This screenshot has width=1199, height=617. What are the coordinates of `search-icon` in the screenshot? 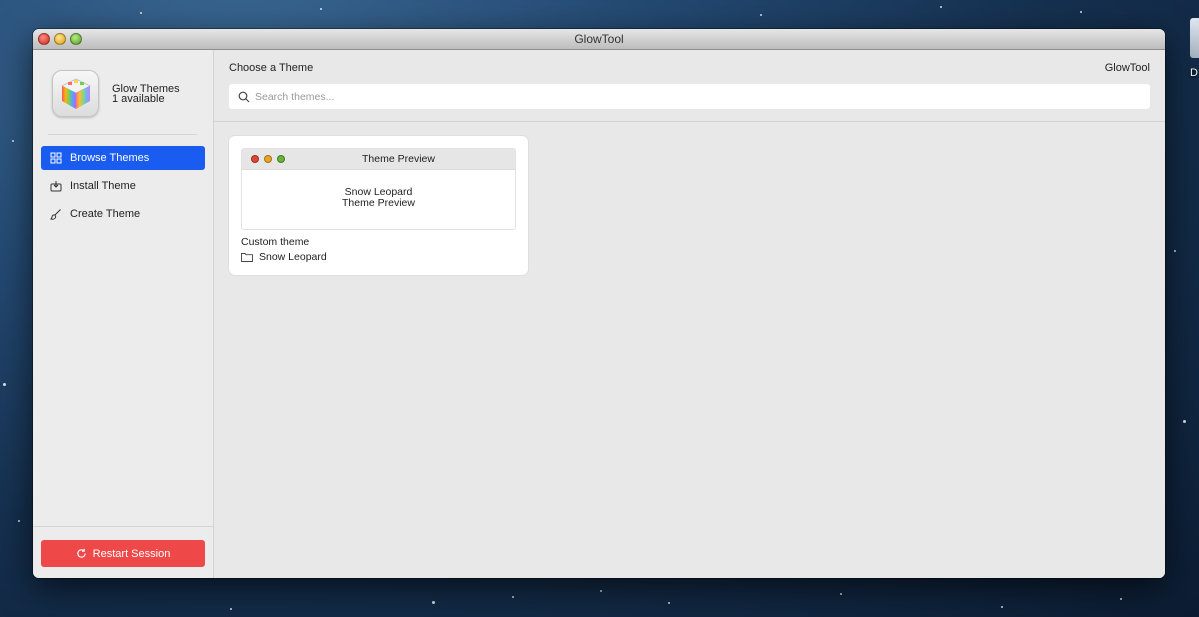 It's located at (244, 97).